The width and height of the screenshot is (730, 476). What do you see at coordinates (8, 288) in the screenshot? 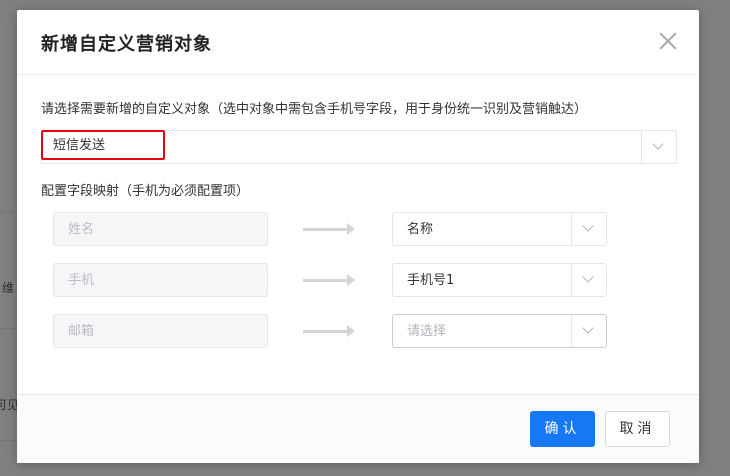
I see `background-partial-text: 维` at bounding box center [8, 288].